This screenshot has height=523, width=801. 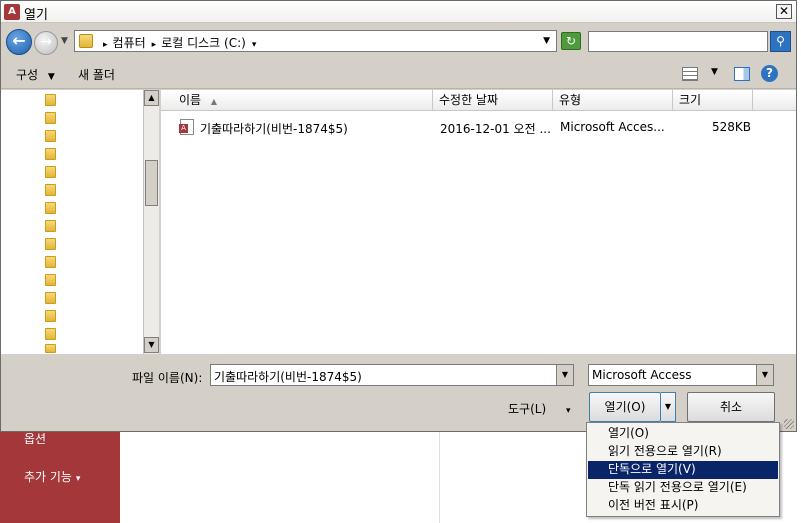 I want to click on scroll-up-icon: ▲, so click(x=151, y=98).